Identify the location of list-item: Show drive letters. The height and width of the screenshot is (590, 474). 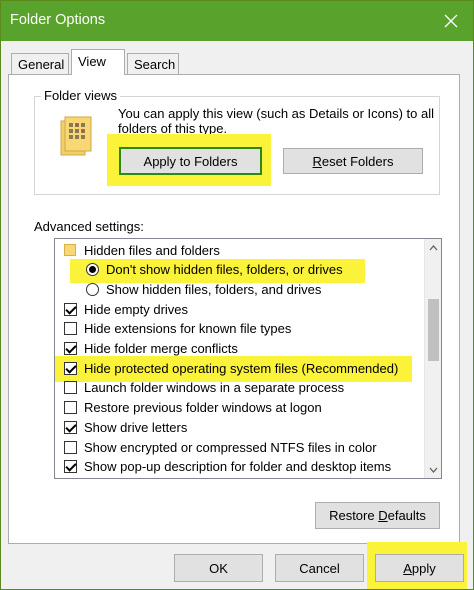
(125, 427).